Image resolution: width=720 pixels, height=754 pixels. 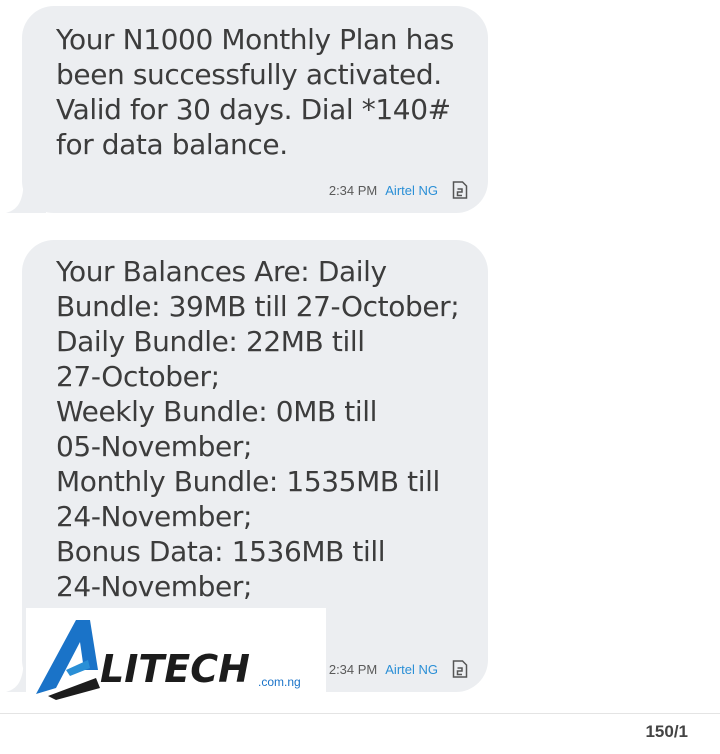 What do you see at coordinates (666, 731) in the screenshot?
I see `character-counter: 150/1` at bounding box center [666, 731].